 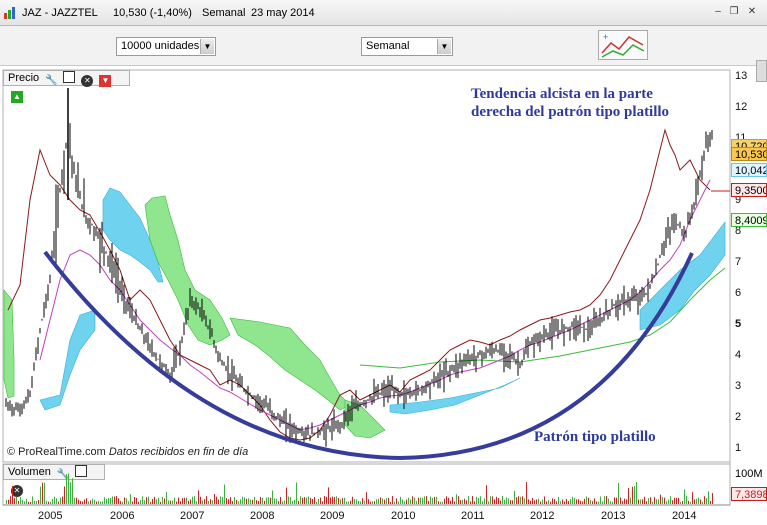 I want to click on cloud-cyan-2005, so click(x=67, y=360).